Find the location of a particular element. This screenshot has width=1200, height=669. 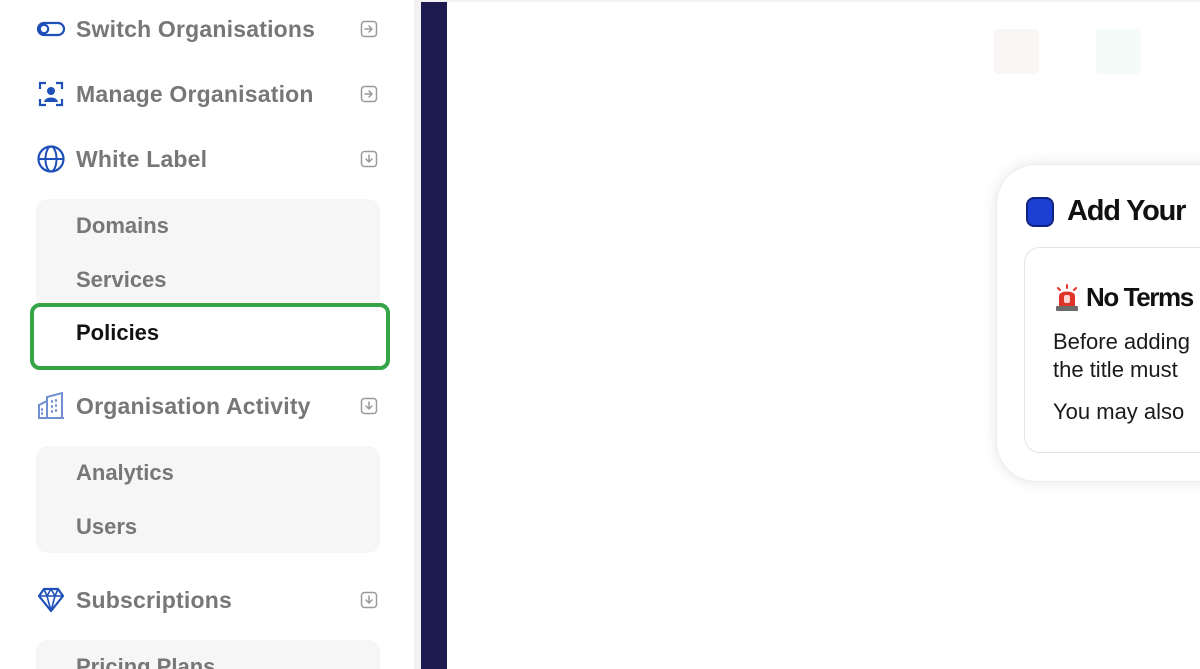

organisation-activity-submenu: Analytics Users is located at coordinates (208, 499).